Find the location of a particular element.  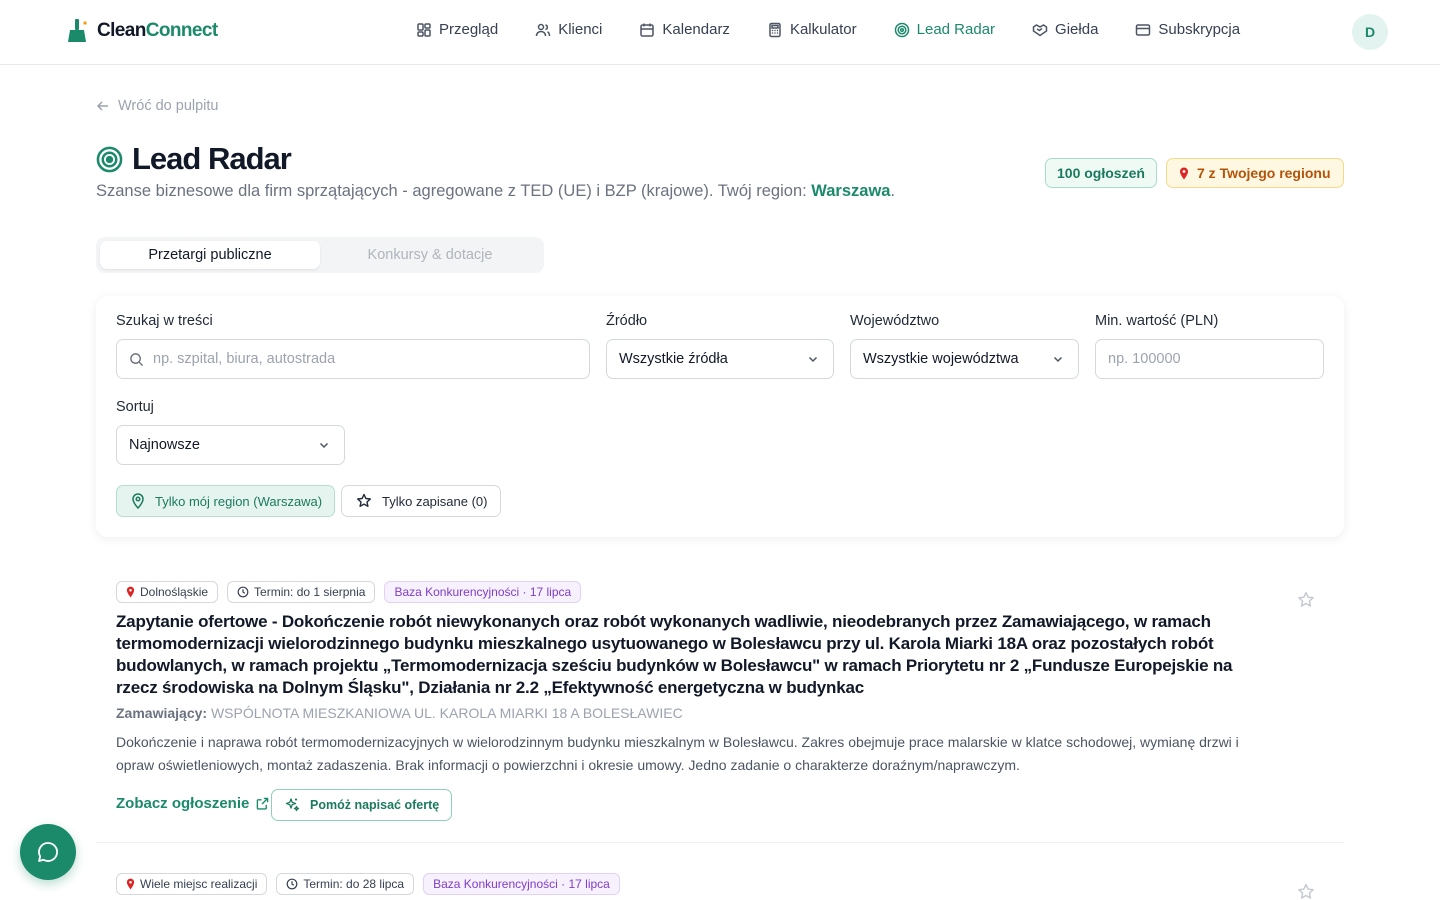

nav-label: Lead Radar is located at coordinates (956, 29).